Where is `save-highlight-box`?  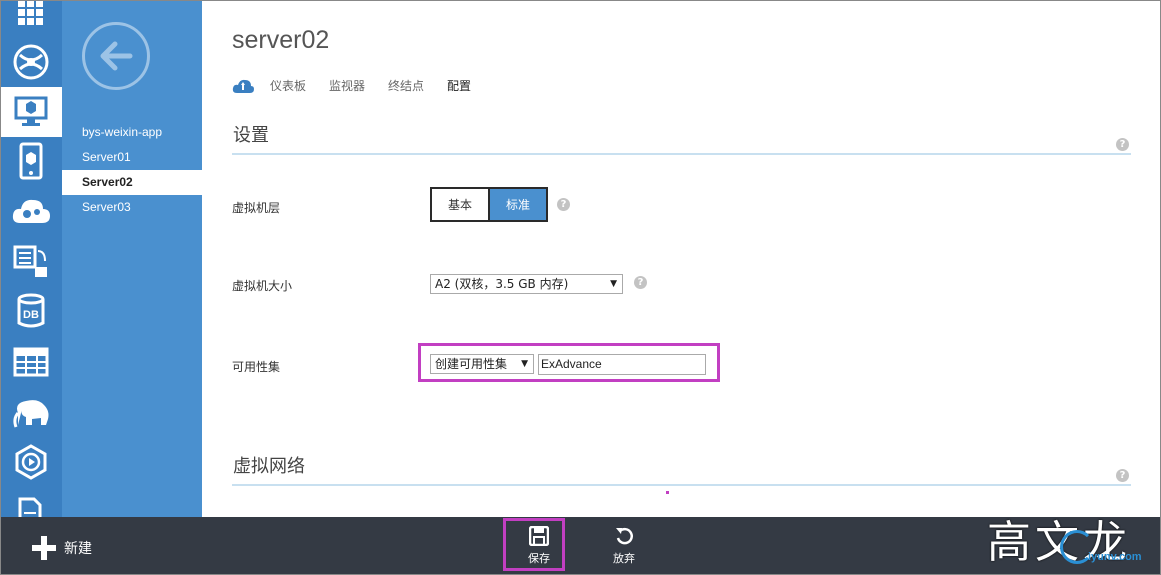 save-highlight-box is located at coordinates (534, 544).